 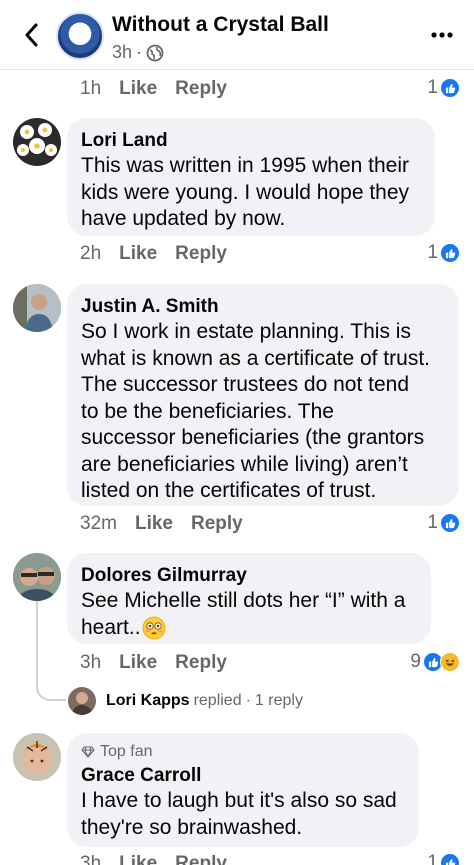 What do you see at coordinates (450, 662) in the screenshot?
I see `haha-reaction-icon` at bounding box center [450, 662].